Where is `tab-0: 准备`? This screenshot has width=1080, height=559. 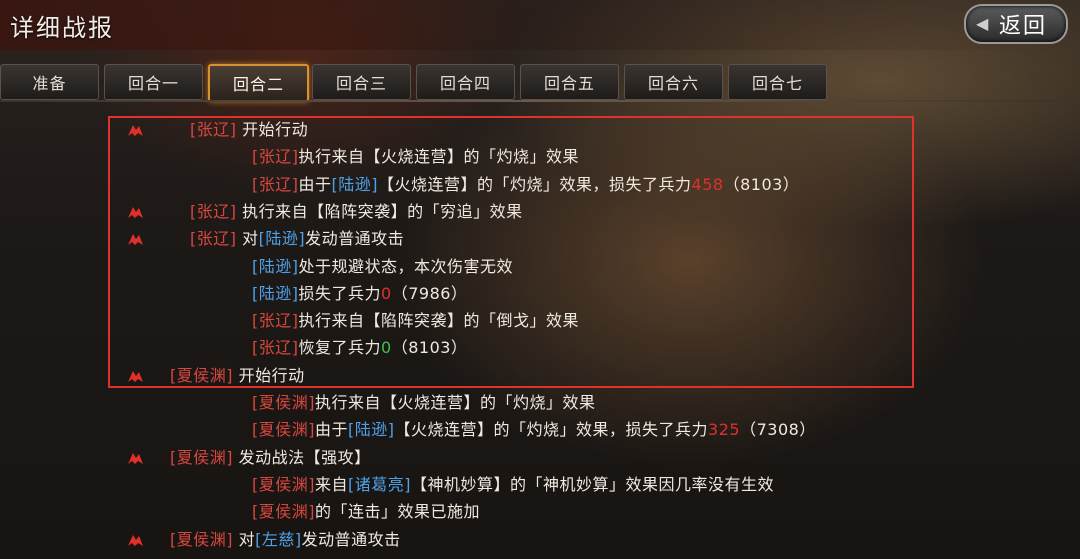
tab-0: 准备 is located at coordinates (49, 82).